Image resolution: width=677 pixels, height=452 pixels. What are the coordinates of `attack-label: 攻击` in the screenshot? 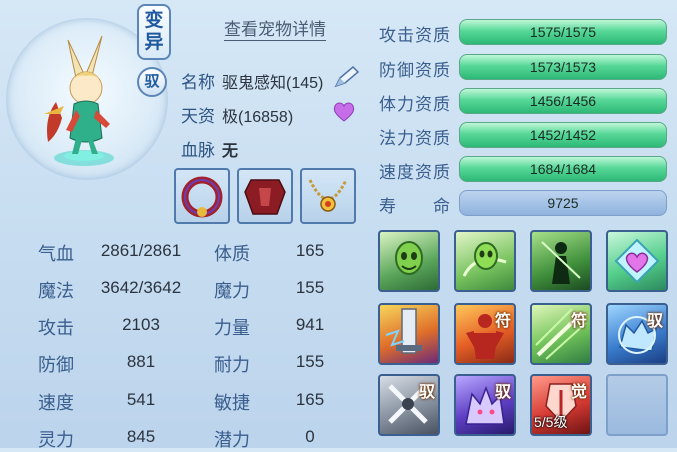 It's located at (56, 328).